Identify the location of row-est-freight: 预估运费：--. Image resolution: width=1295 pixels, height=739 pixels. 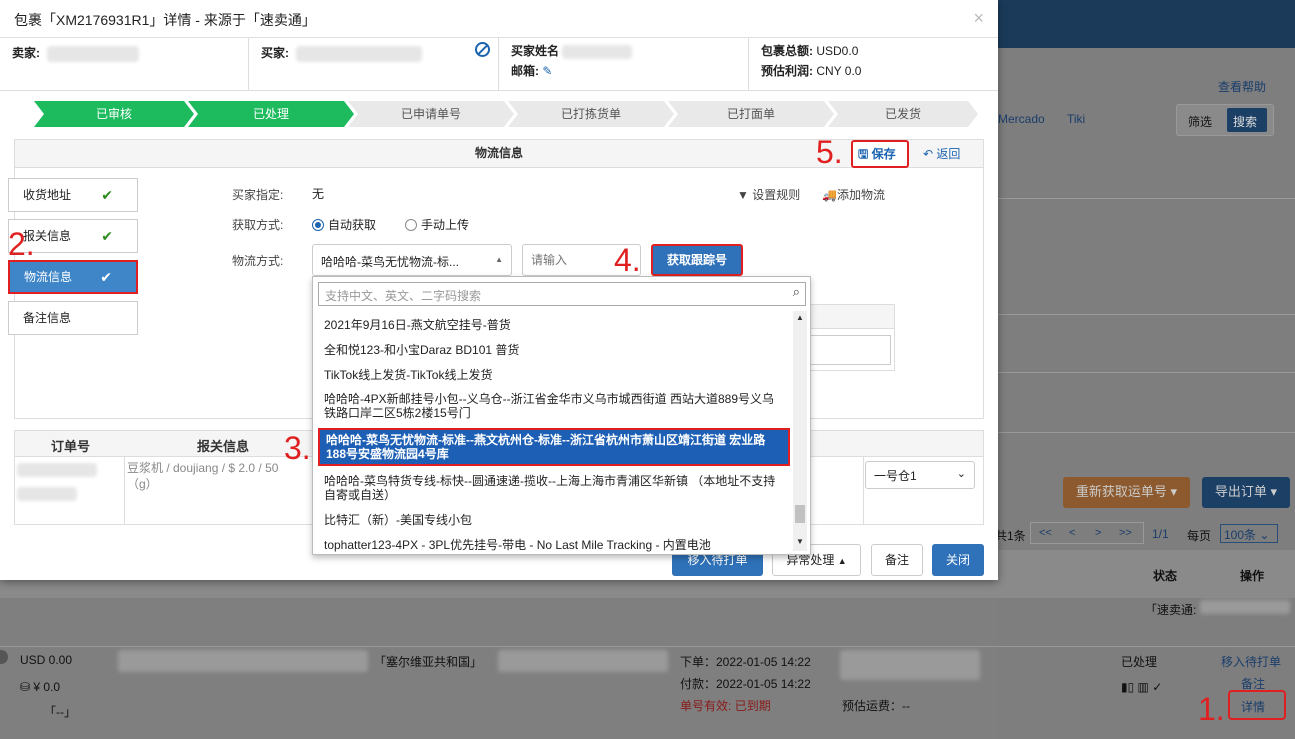
(876, 706).